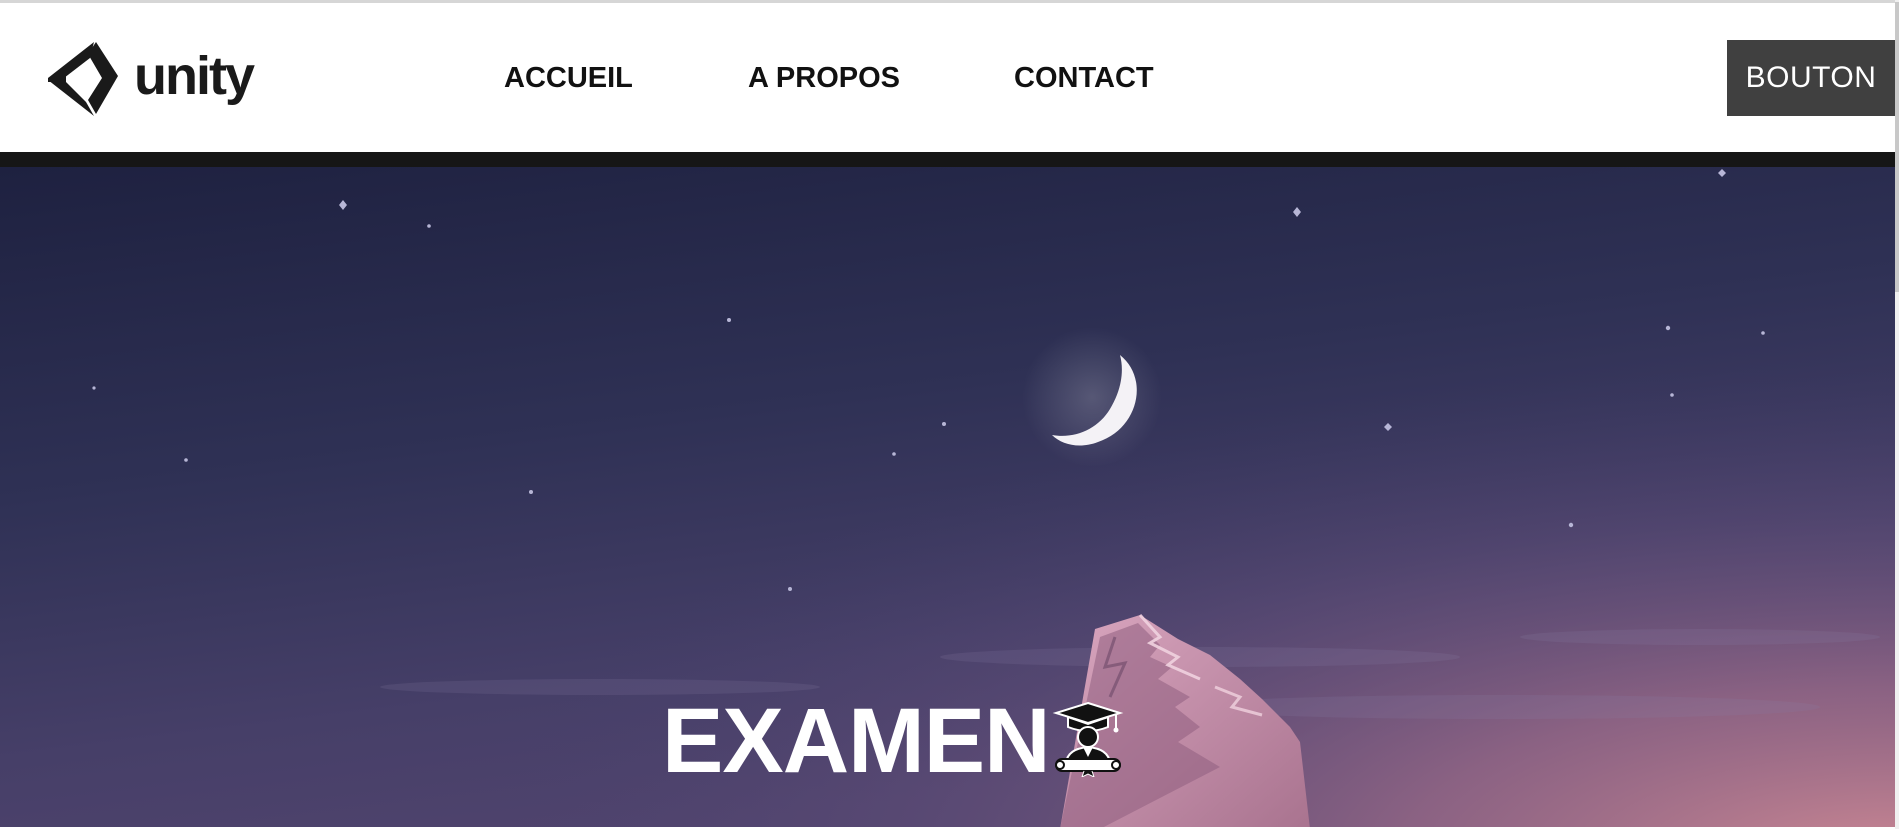  What do you see at coordinates (194, 76) in the screenshot?
I see `logo-wordmark: unity` at bounding box center [194, 76].